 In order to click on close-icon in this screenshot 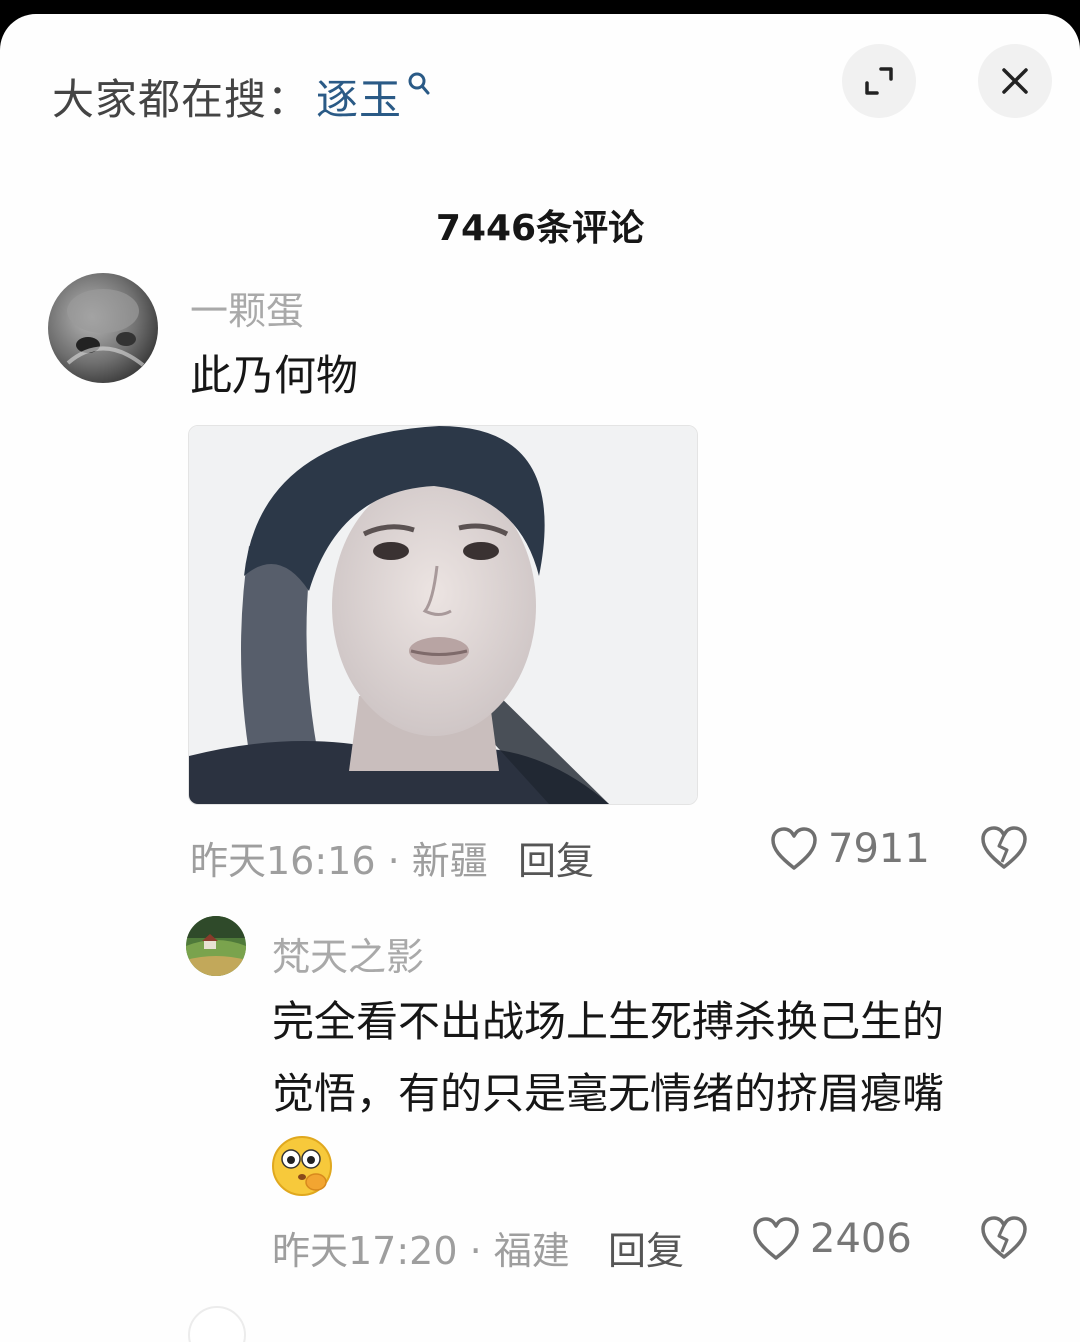, I will do `click(1015, 81)`.